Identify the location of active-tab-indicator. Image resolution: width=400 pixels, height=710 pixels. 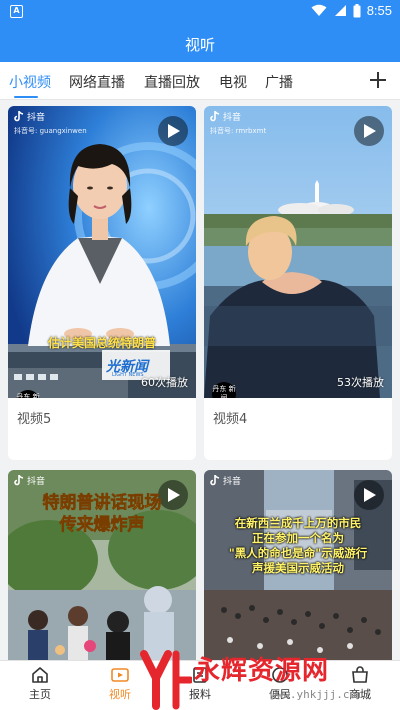
(26, 97).